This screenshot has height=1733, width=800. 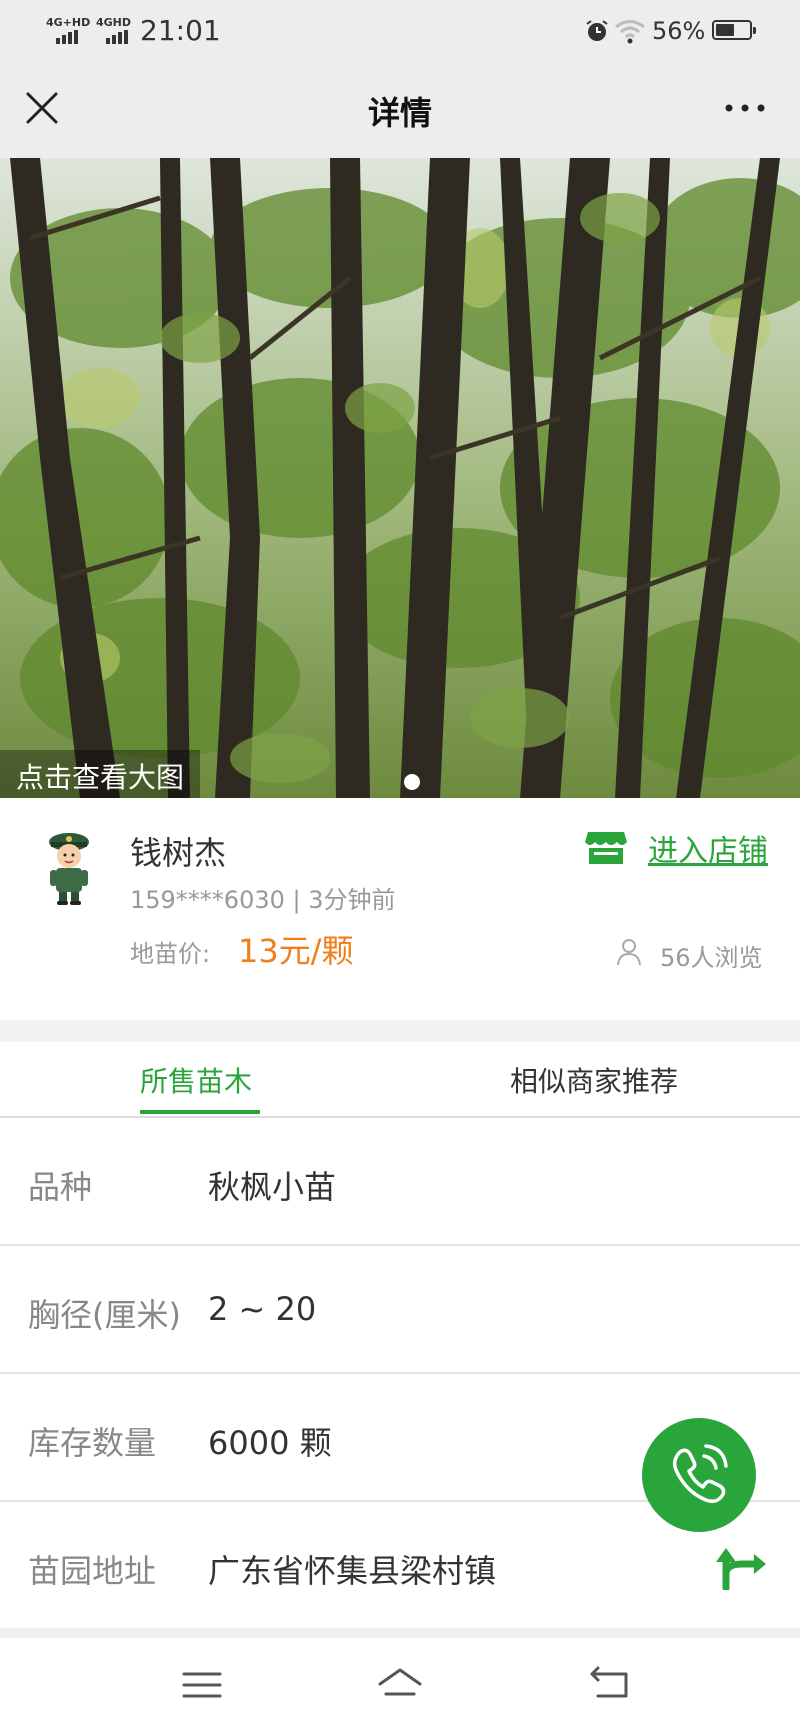 What do you see at coordinates (296, 951) in the screenshot?
I see `price-value: 13元/颗` at bounding box center [296, 951].